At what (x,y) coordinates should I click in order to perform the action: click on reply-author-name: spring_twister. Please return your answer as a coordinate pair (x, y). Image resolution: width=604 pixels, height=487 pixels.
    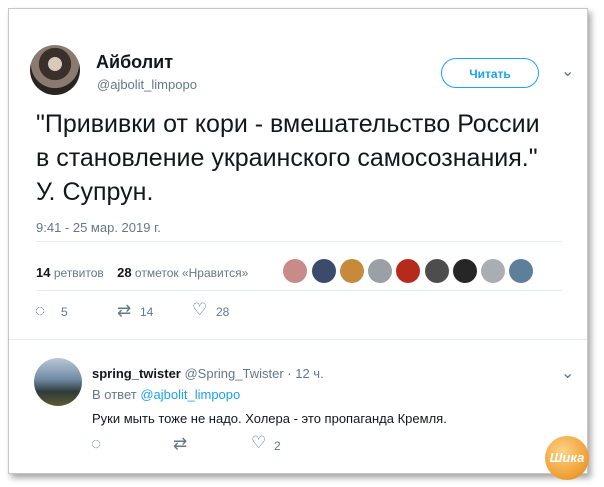
    Looking at the image, I should click on (136, 373).